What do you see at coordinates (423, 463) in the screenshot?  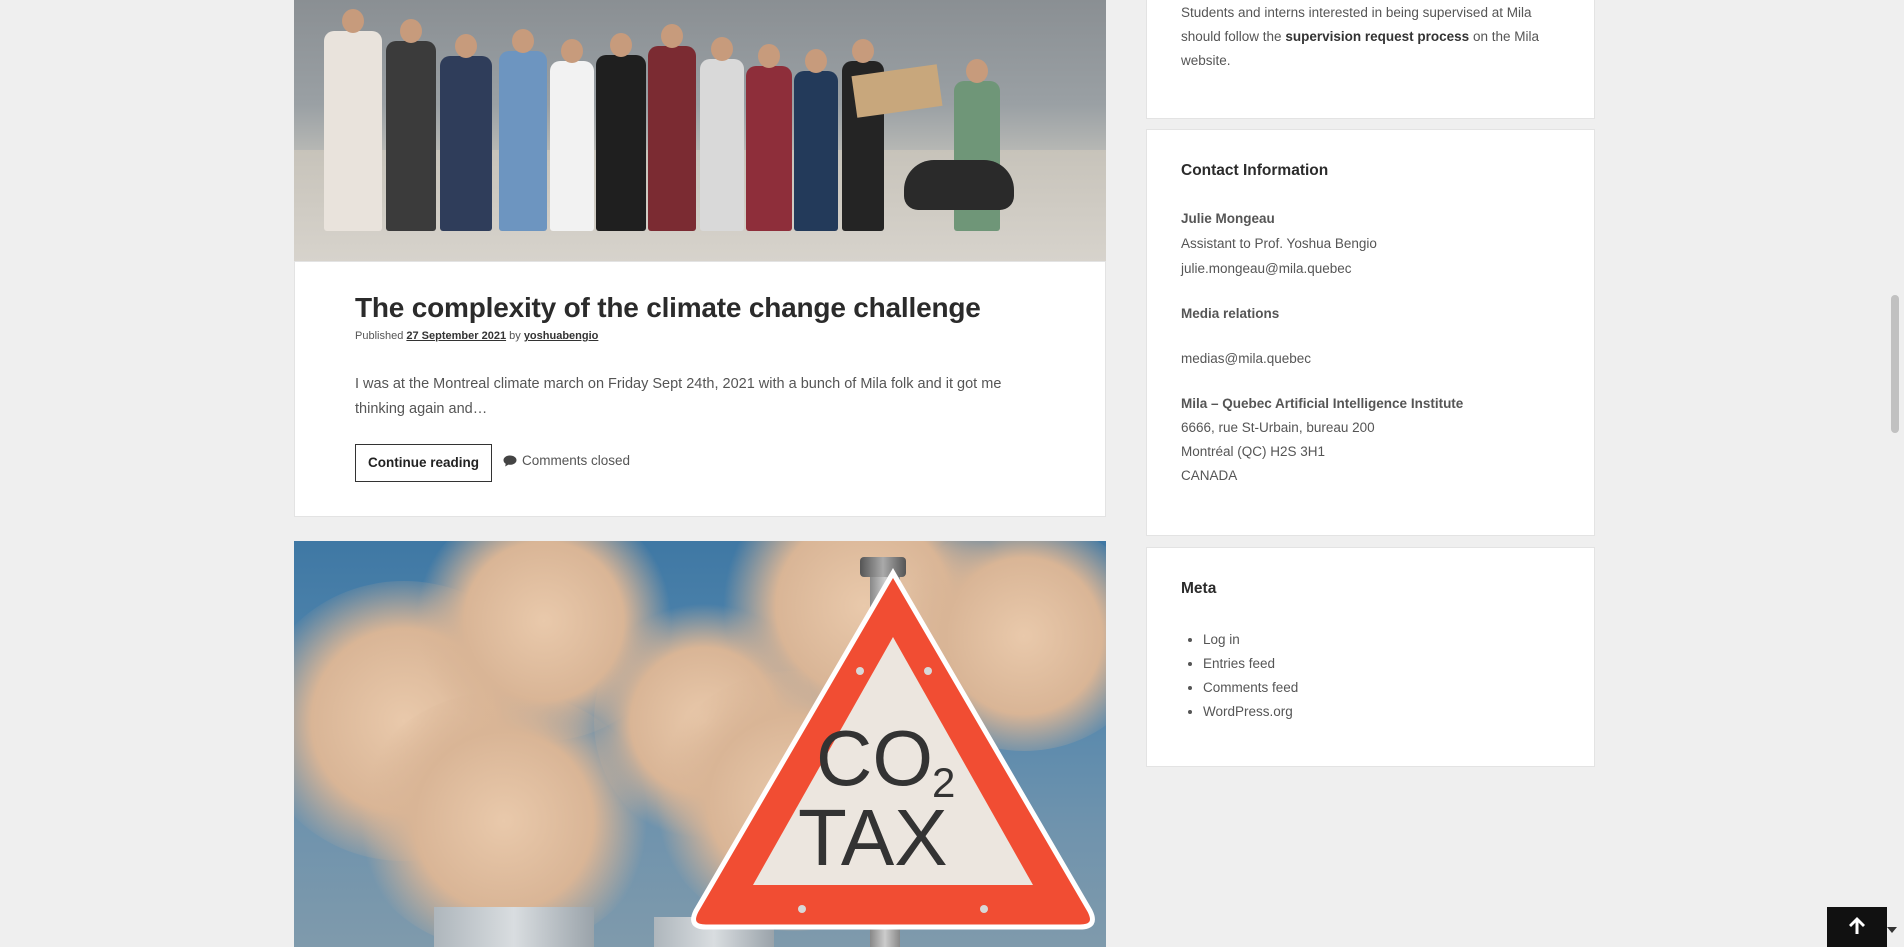 I see `continue-reading-button: Continue reading` at bounding box center [423, 463].